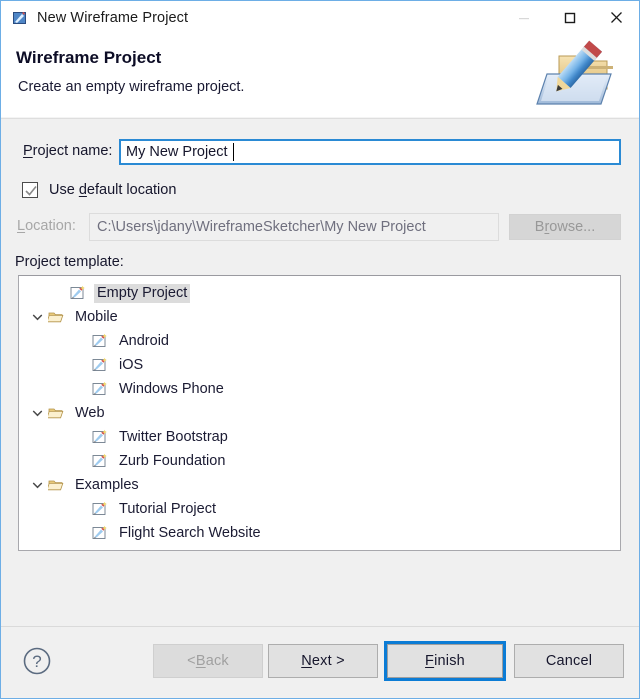 Image resolution: width=640 pixels, height=699 pixels. I want to click on window-controls, so click(570, 17).